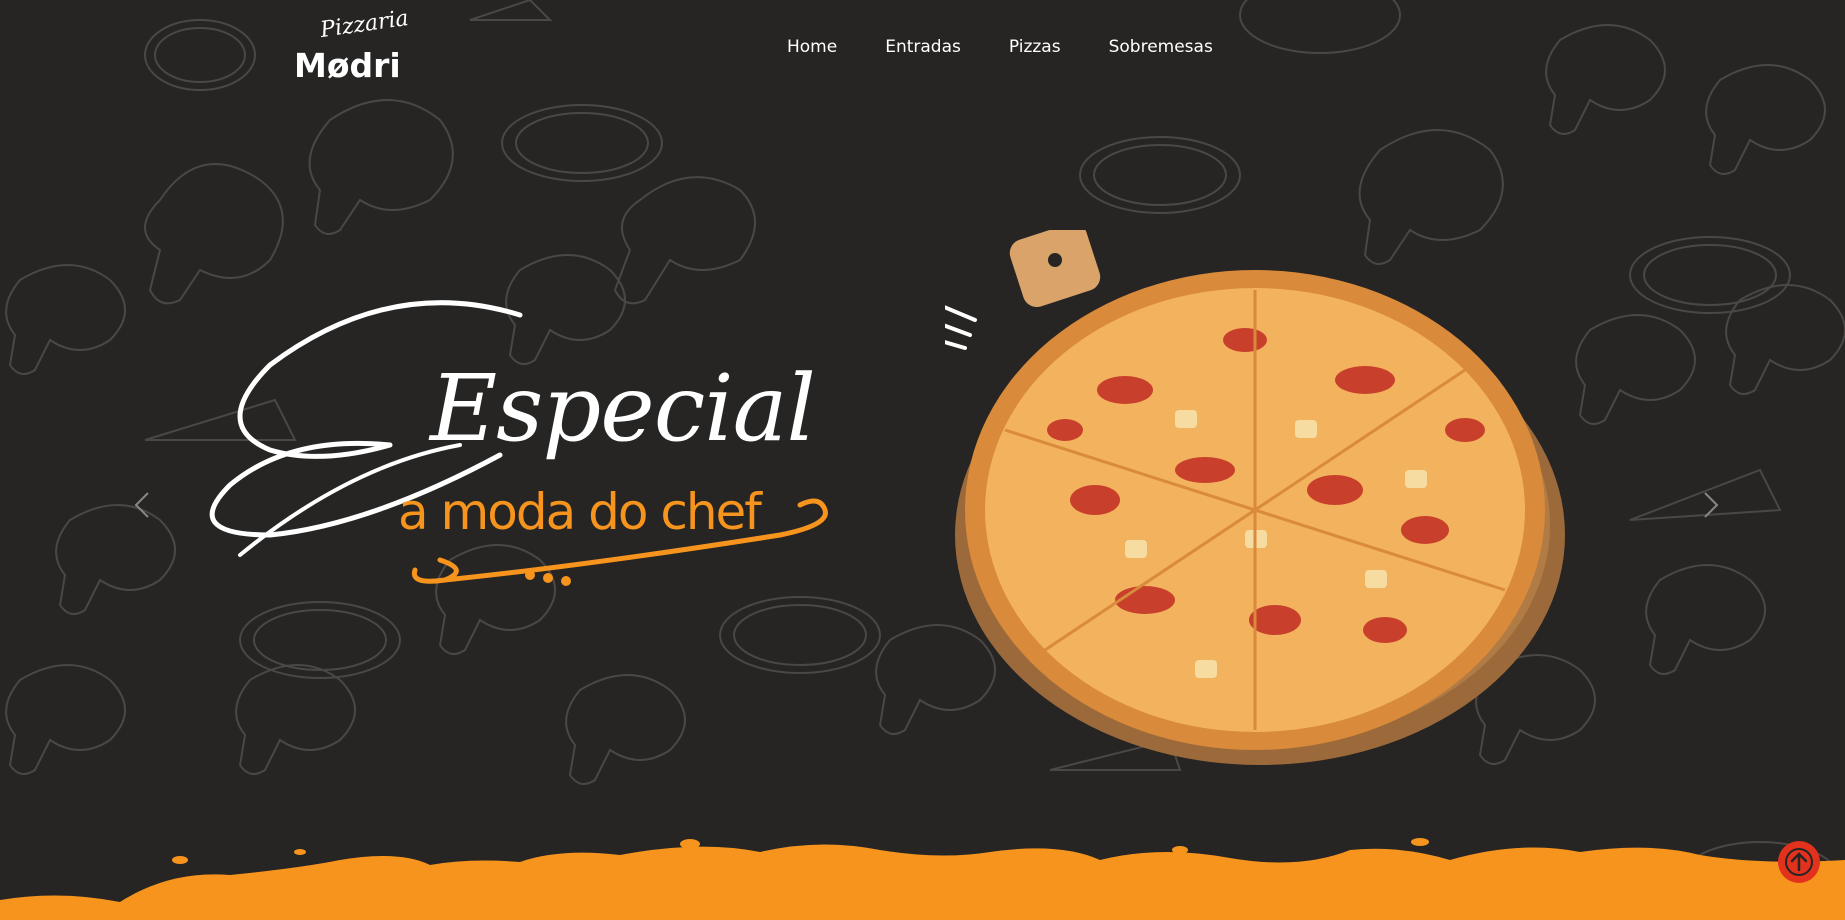 The width and height of the screenshot is (1845, 920). I want to click on nav-link-pizzas: Pizzas, so click(1035, 47).